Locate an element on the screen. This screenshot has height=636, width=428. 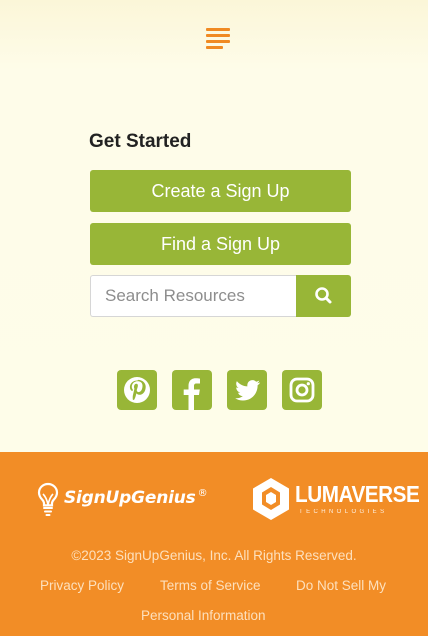
signupgenius-wordmark: SignUpGenius ® is located at coordinates (136, 498).